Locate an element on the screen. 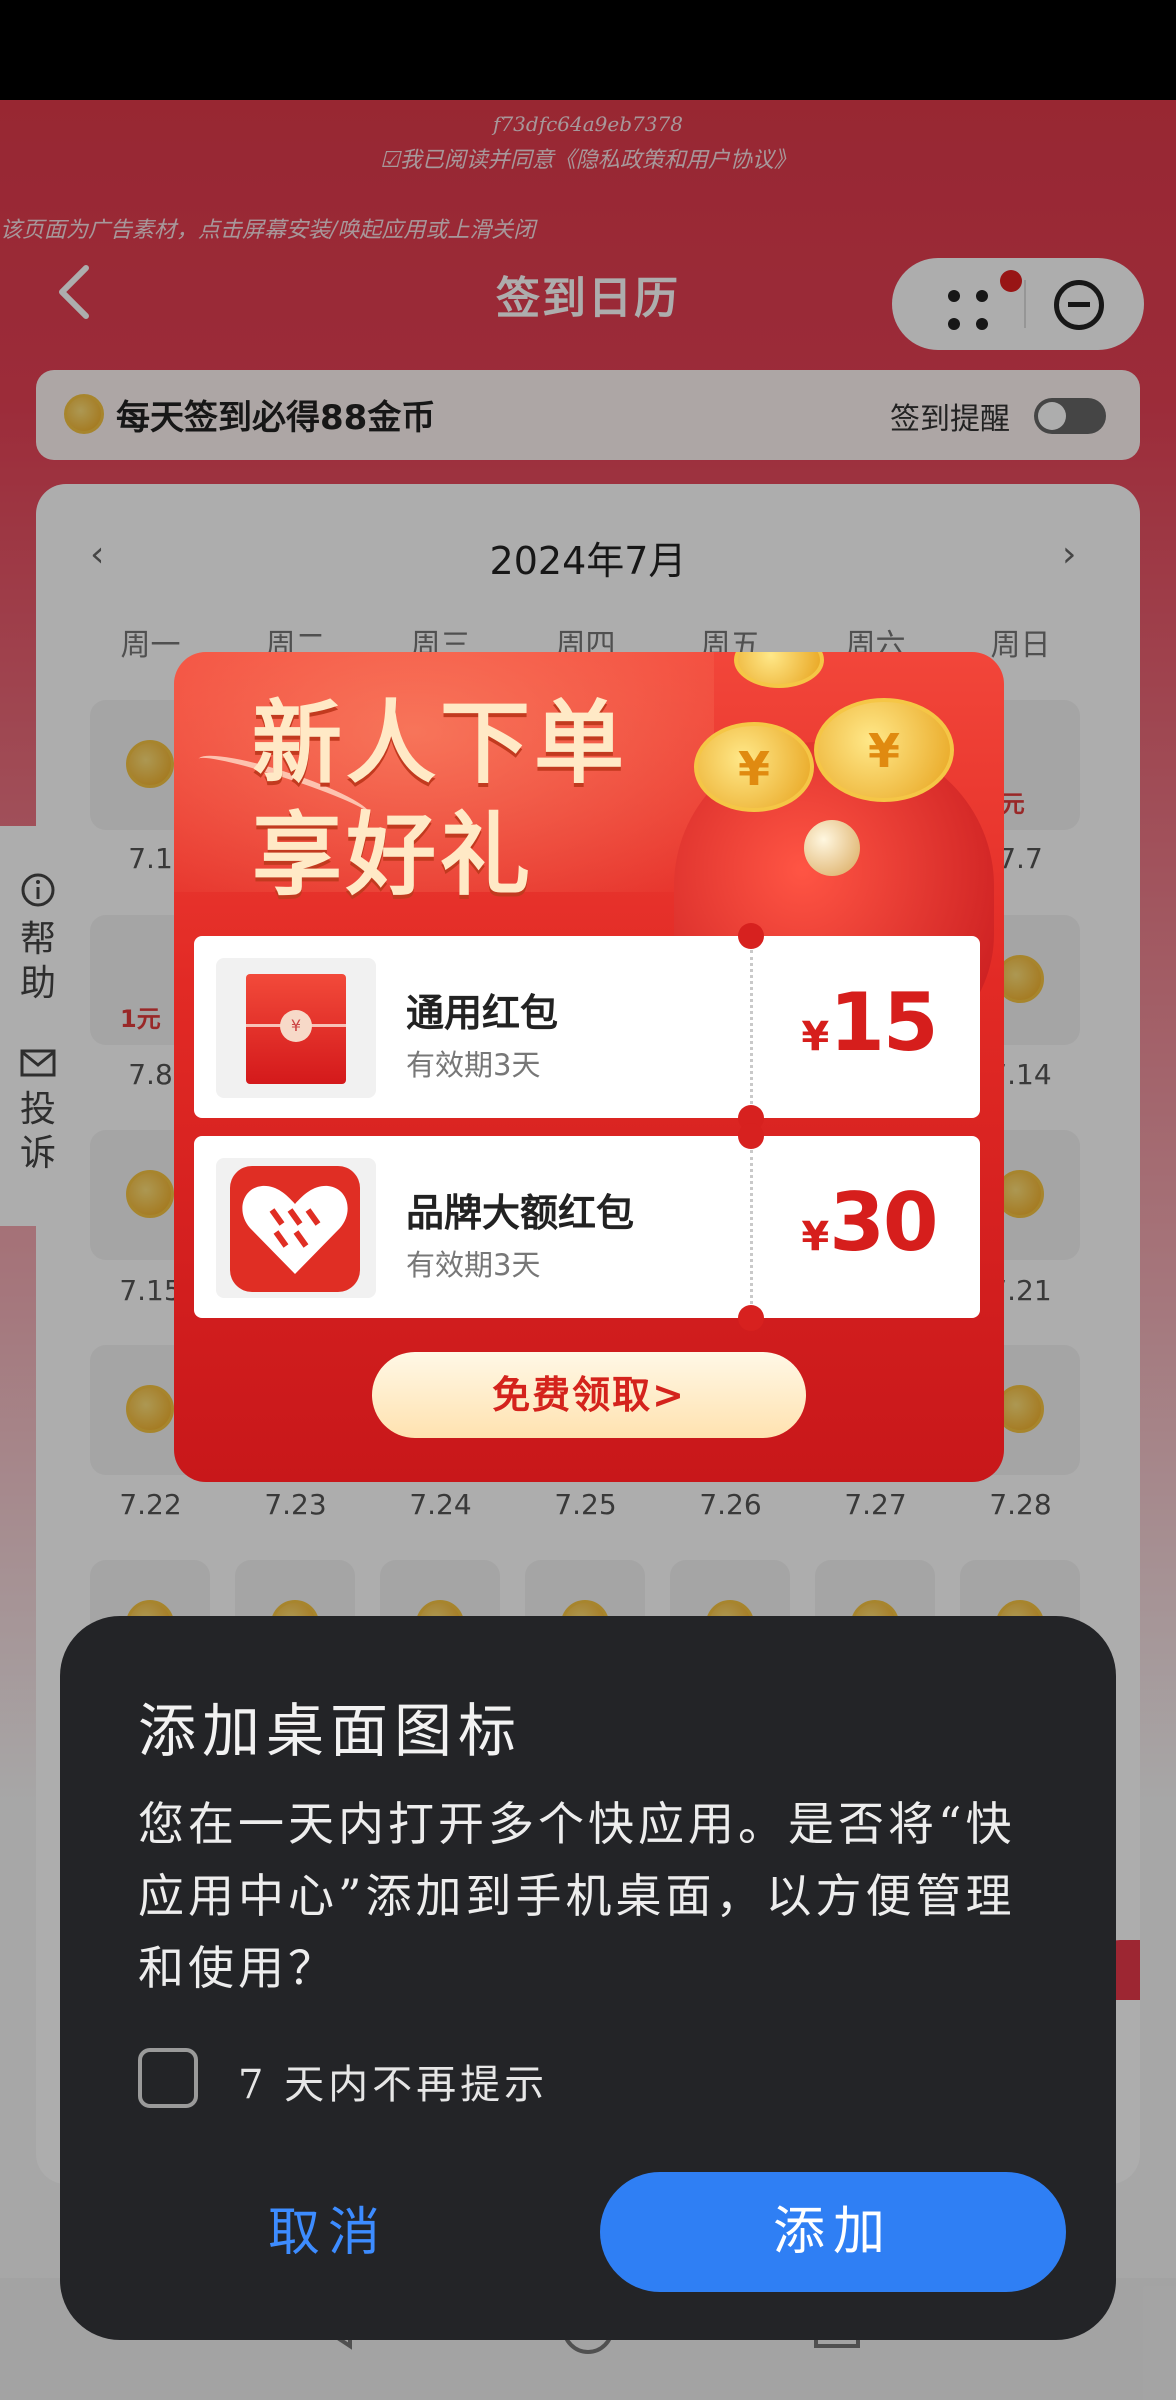 The width and height of the screenshot is (1176, 2400). status-bar is located at coordinates (588, 50).